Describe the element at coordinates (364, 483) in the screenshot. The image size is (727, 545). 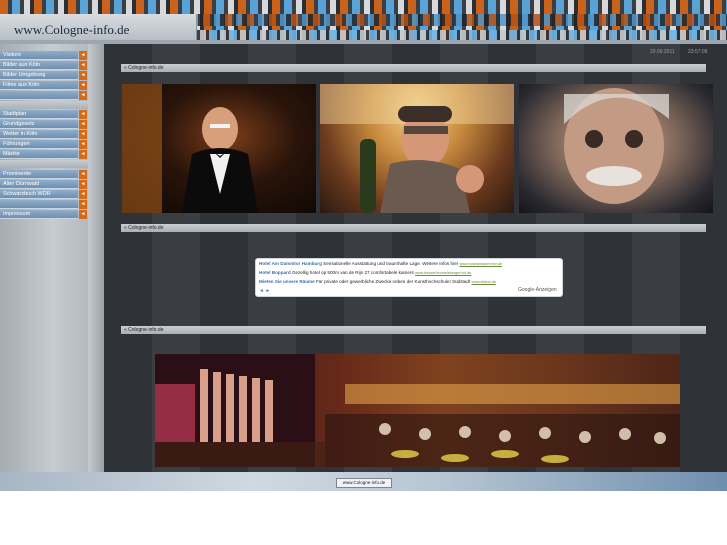
I see `footer-link-button: www.Cologne-info.de` at that location.